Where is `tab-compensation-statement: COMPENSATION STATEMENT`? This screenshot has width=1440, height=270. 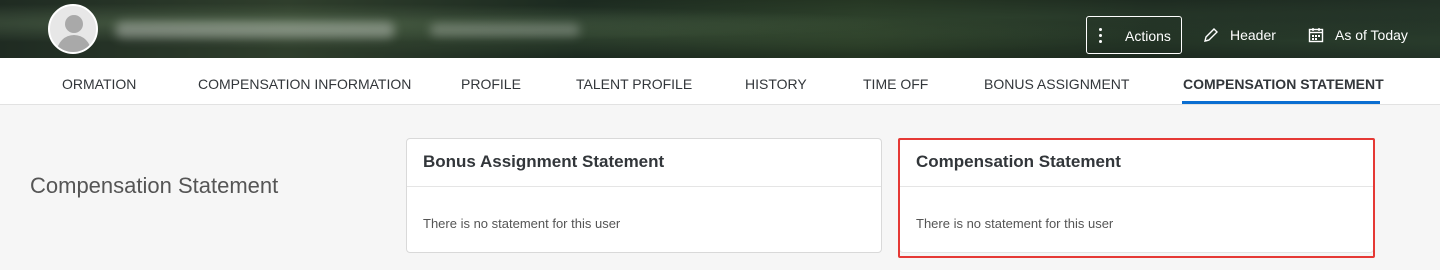 tab-compensation-statement: COMPENSATION STATEMENT is located at coordinates (1283, 84).